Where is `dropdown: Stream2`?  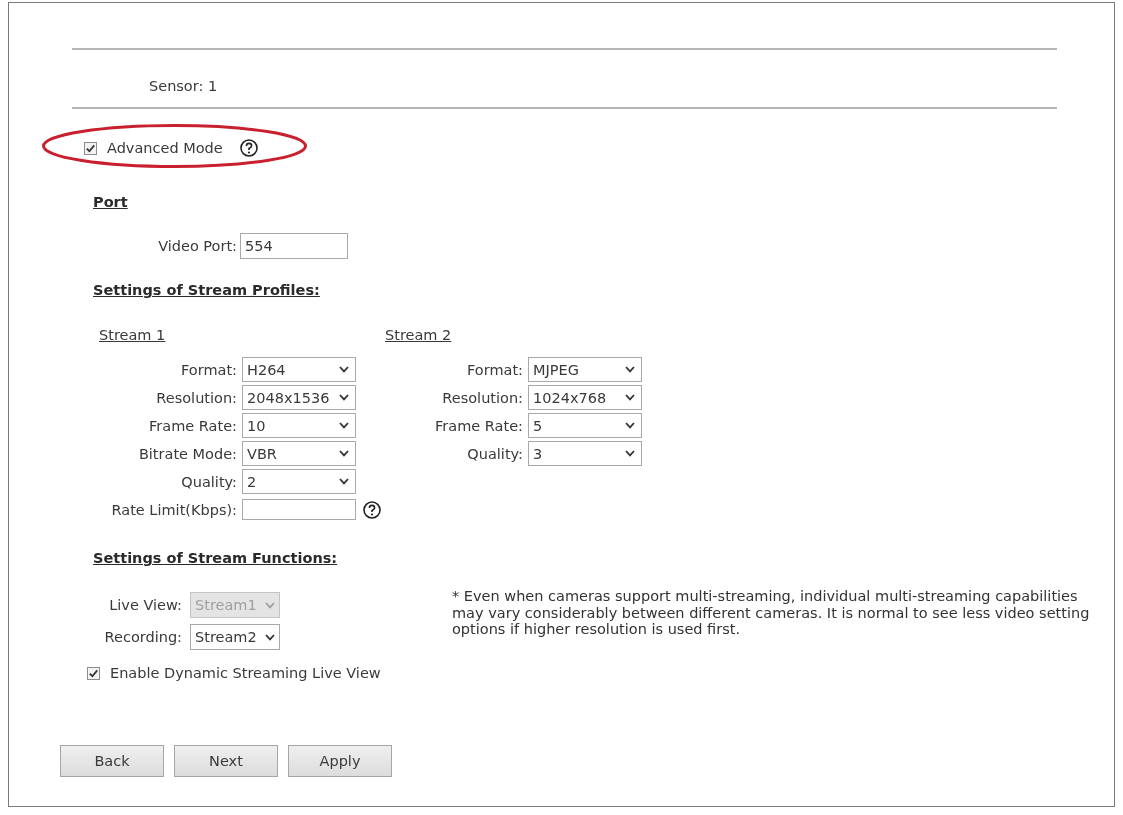 dropdown: Stream2 is located at coordinates (235, 637).